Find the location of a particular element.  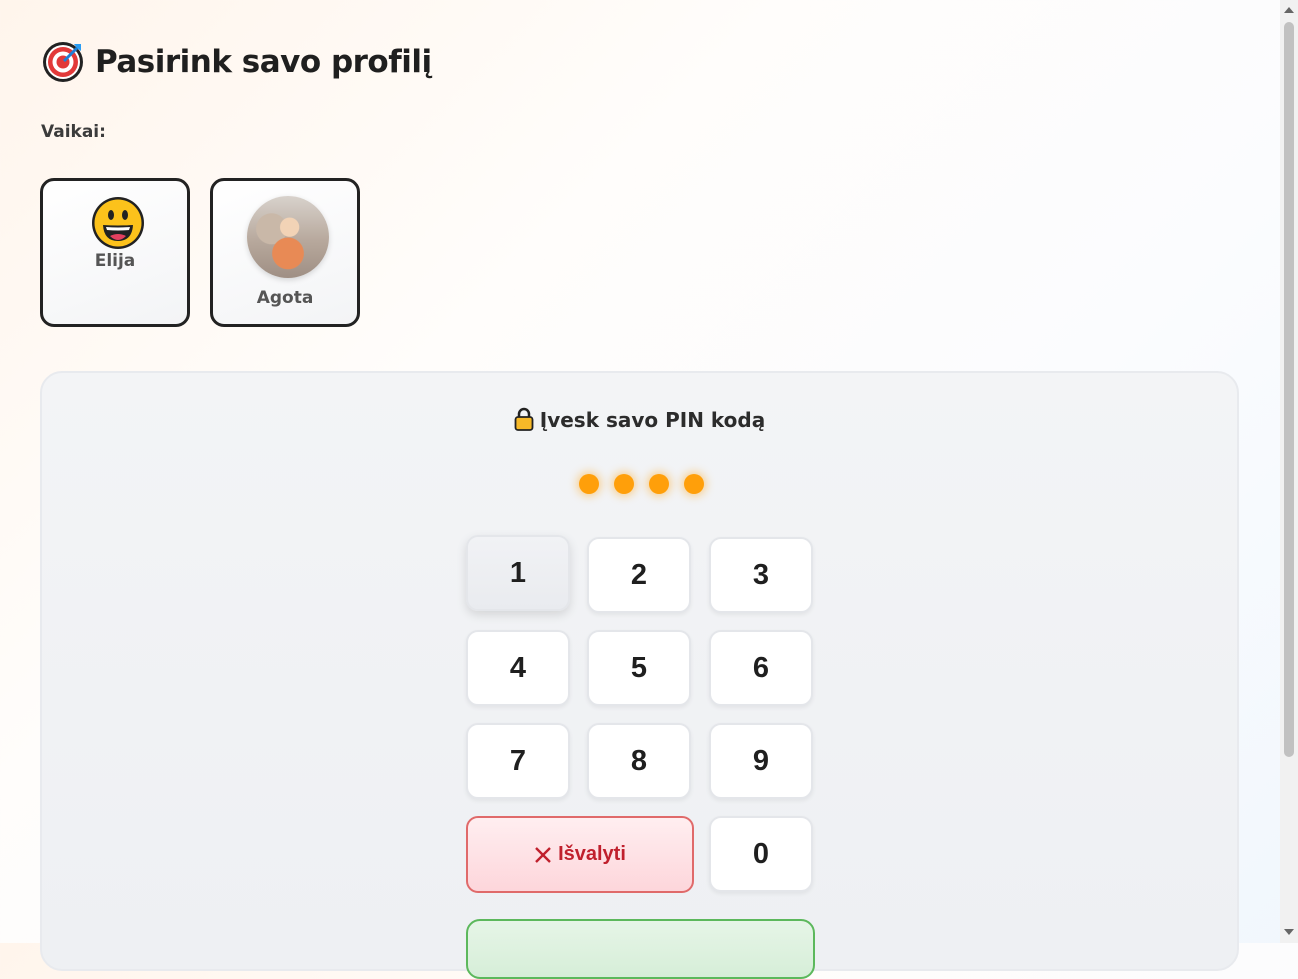

page-header: Pasirink savo profilį is located at coordinates (236, 62).